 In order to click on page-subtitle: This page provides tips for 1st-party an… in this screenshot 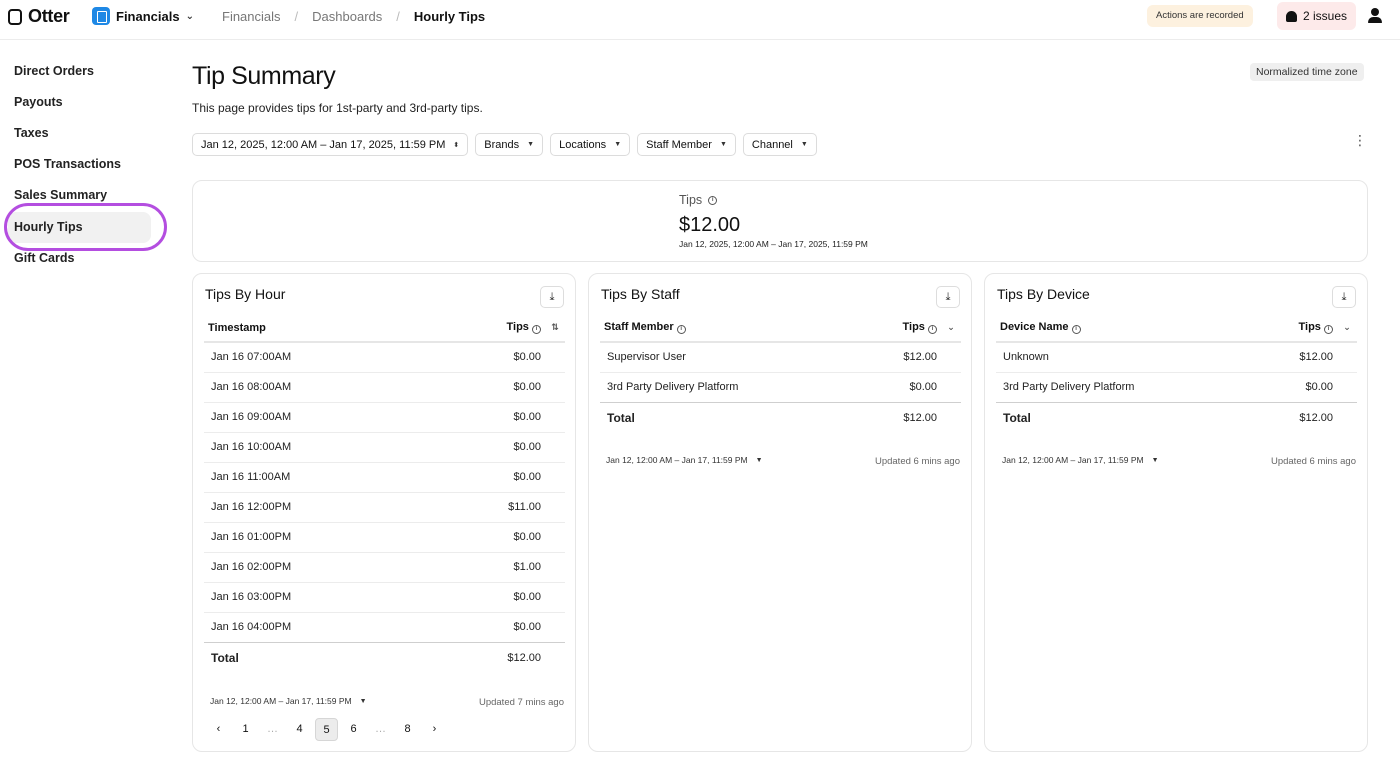, I will do `click(337, 108)`.